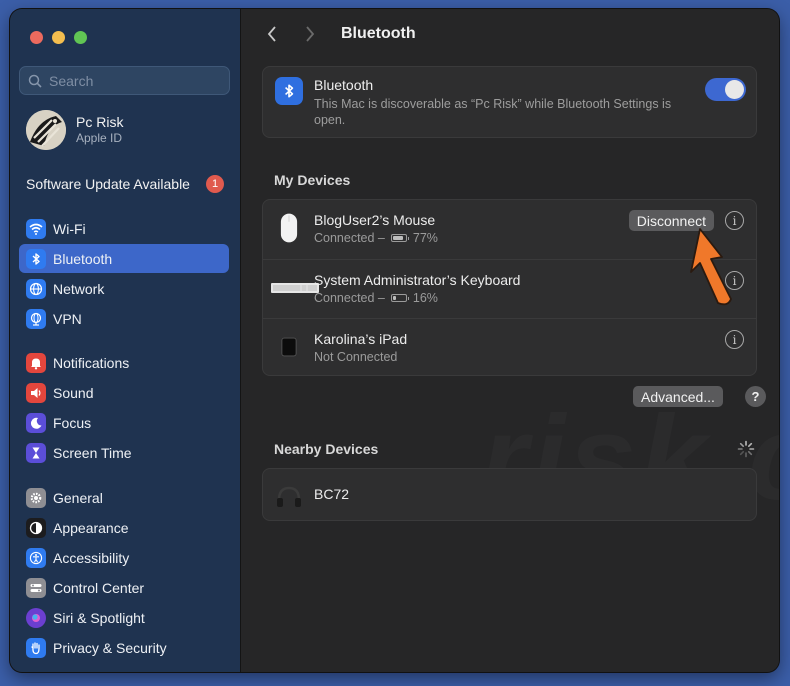 This screenshot has height=686, width=790. I want to click on vpn-globe-icon, so click(36, 318).